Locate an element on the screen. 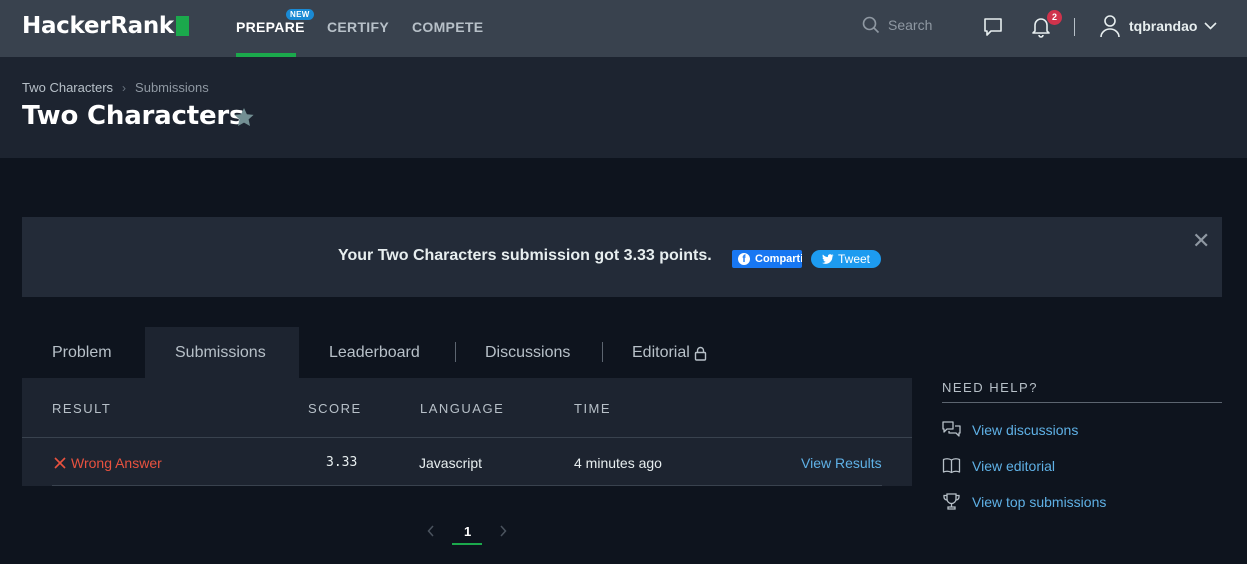  result-cell: Wrong Answer is located at coordinates (108, 463).